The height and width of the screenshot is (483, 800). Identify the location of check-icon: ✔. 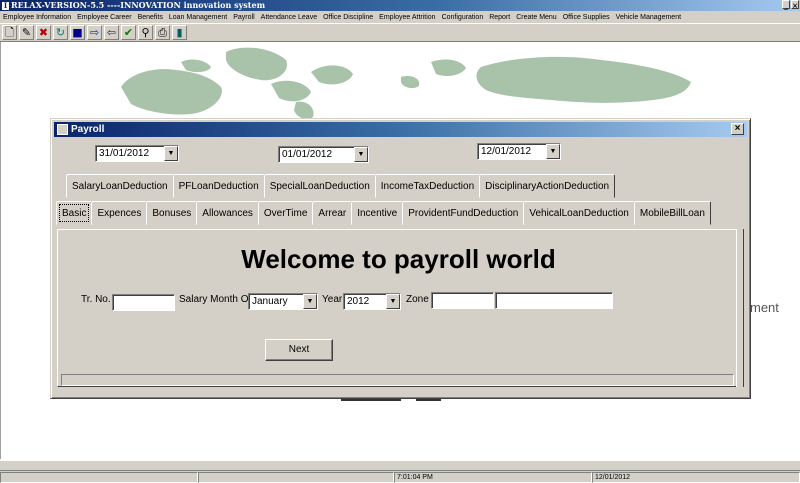
(128, 32).